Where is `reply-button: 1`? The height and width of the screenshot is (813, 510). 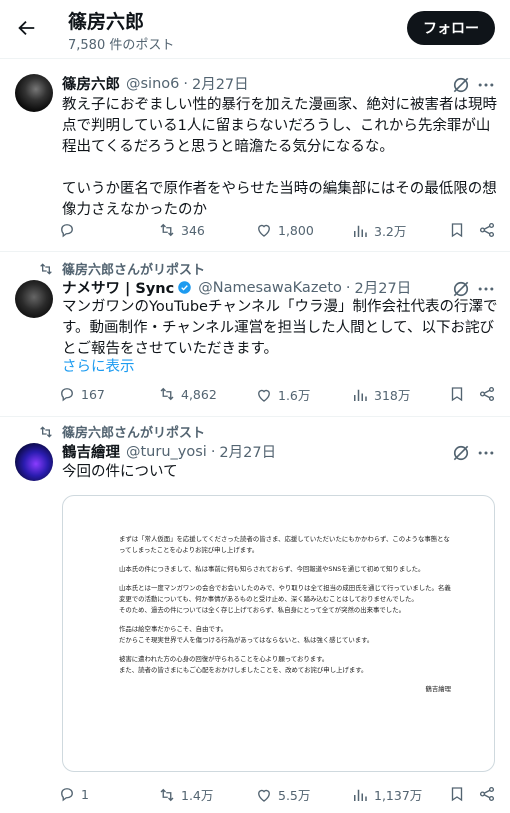
reply-button: 1 is located at coordinates (73, 794).